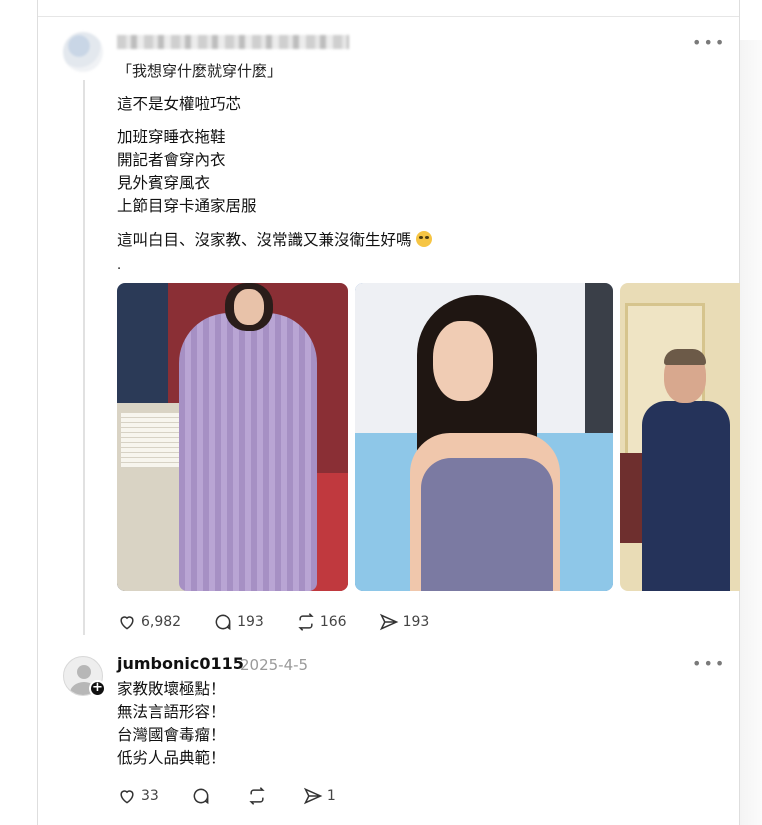  What do you see at coordinates (150, 796) in the screenshot?
I see `reply-like-count: 33` at bounding box center [150, 796].